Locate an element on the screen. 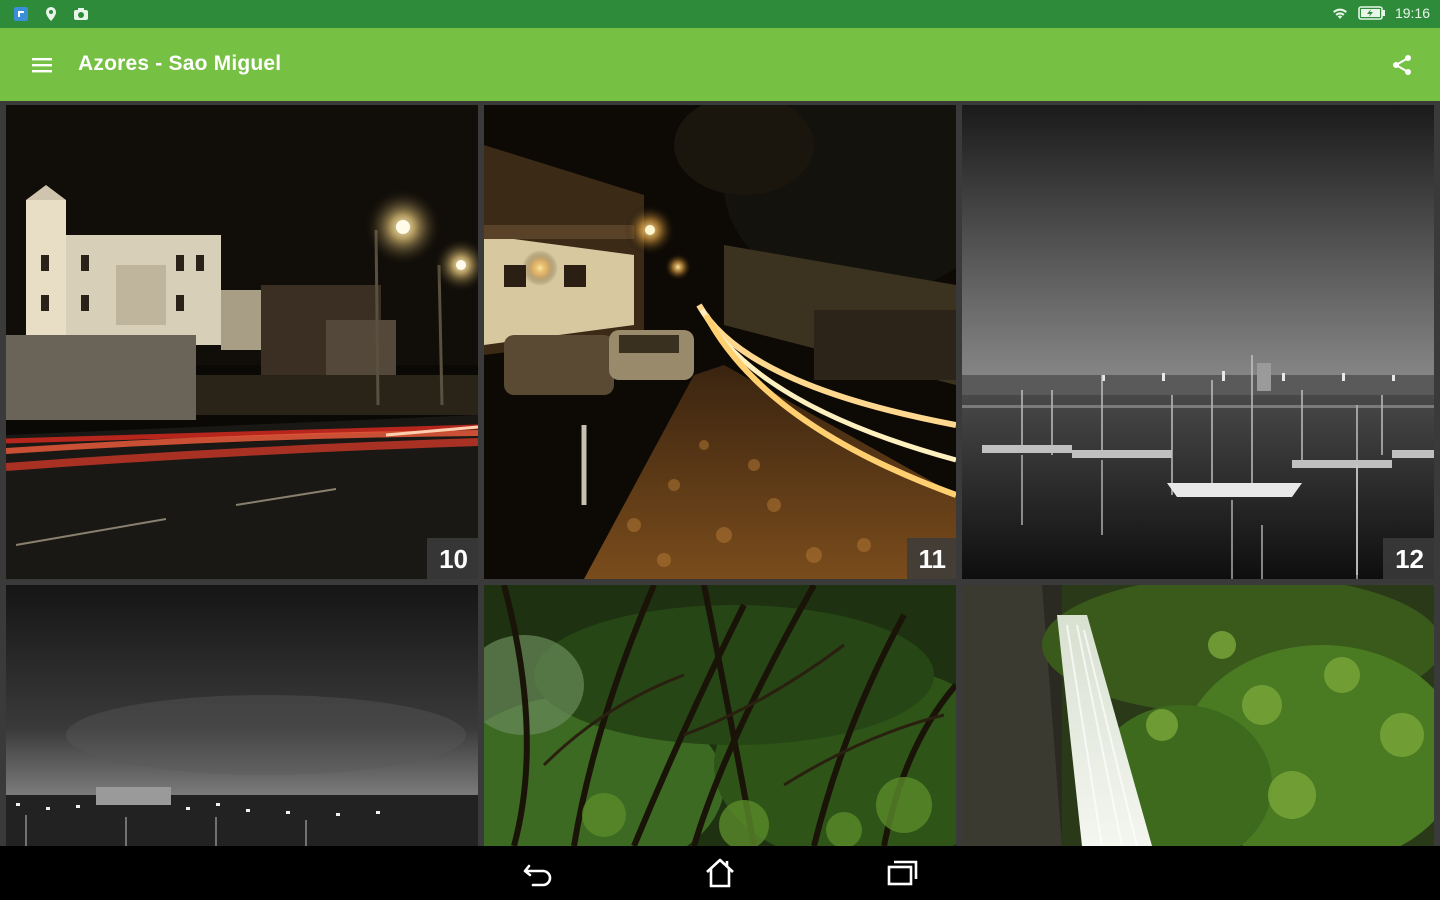 The image size is (1440, 900). photo-number: 11 is located at coordinates (931, 558).